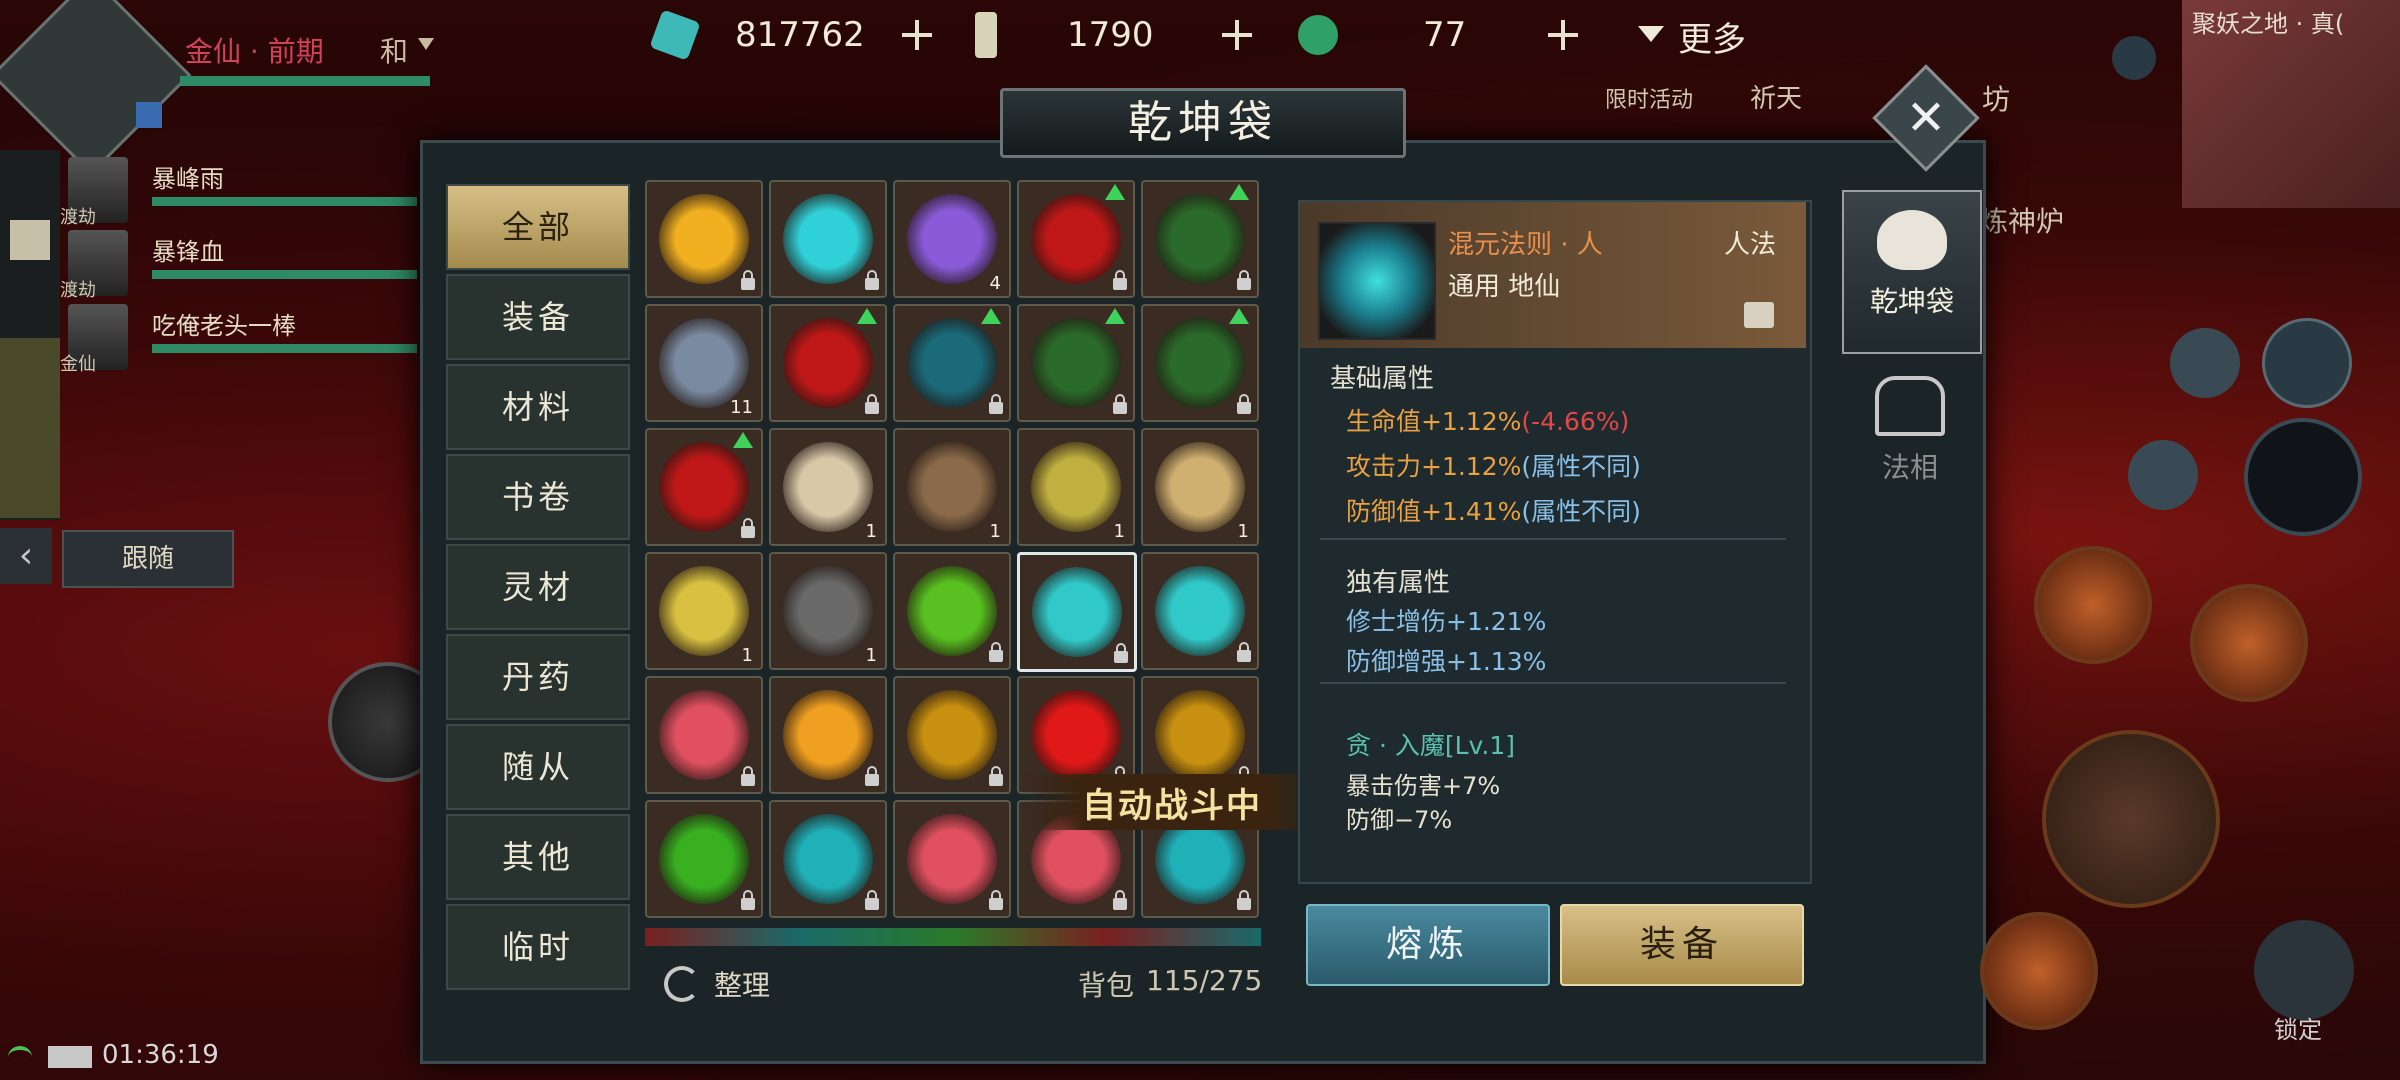 The image size is (2400, 1080). What do you see at coordinates (1912, 240) in the screenshot?
I see `bag-icon` at bounding box center [1912, 240].